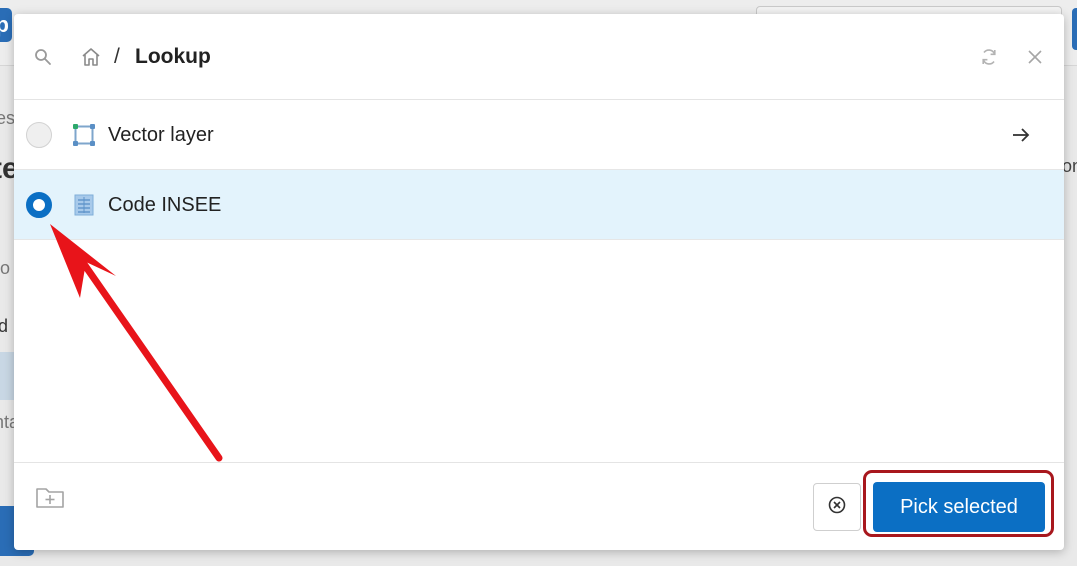 Image resolution: width=1077 pixels, height=566 pixels. What do you see at coordinates (959, 507) in the screenshot?
I see `pick-selected-button: Pick selected` at bounding box center [959, 507].